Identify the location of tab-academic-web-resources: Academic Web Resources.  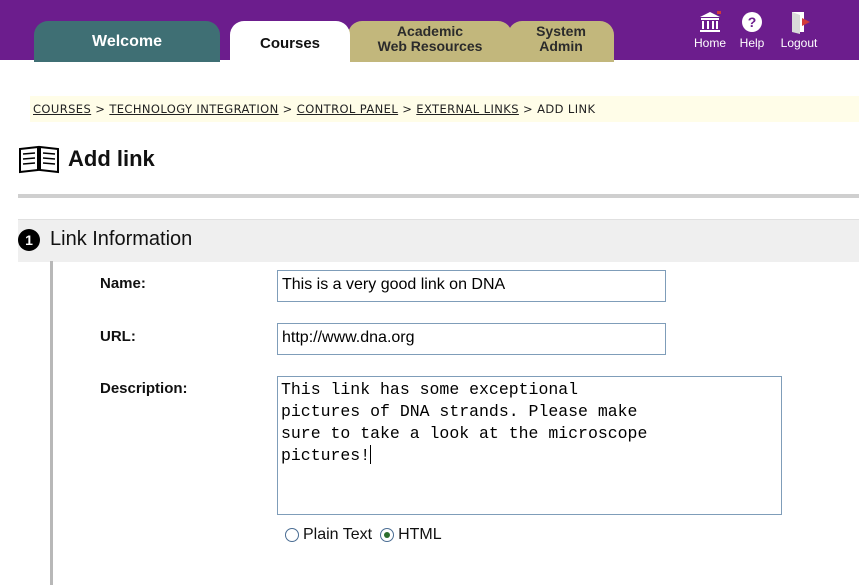
(430, 41).